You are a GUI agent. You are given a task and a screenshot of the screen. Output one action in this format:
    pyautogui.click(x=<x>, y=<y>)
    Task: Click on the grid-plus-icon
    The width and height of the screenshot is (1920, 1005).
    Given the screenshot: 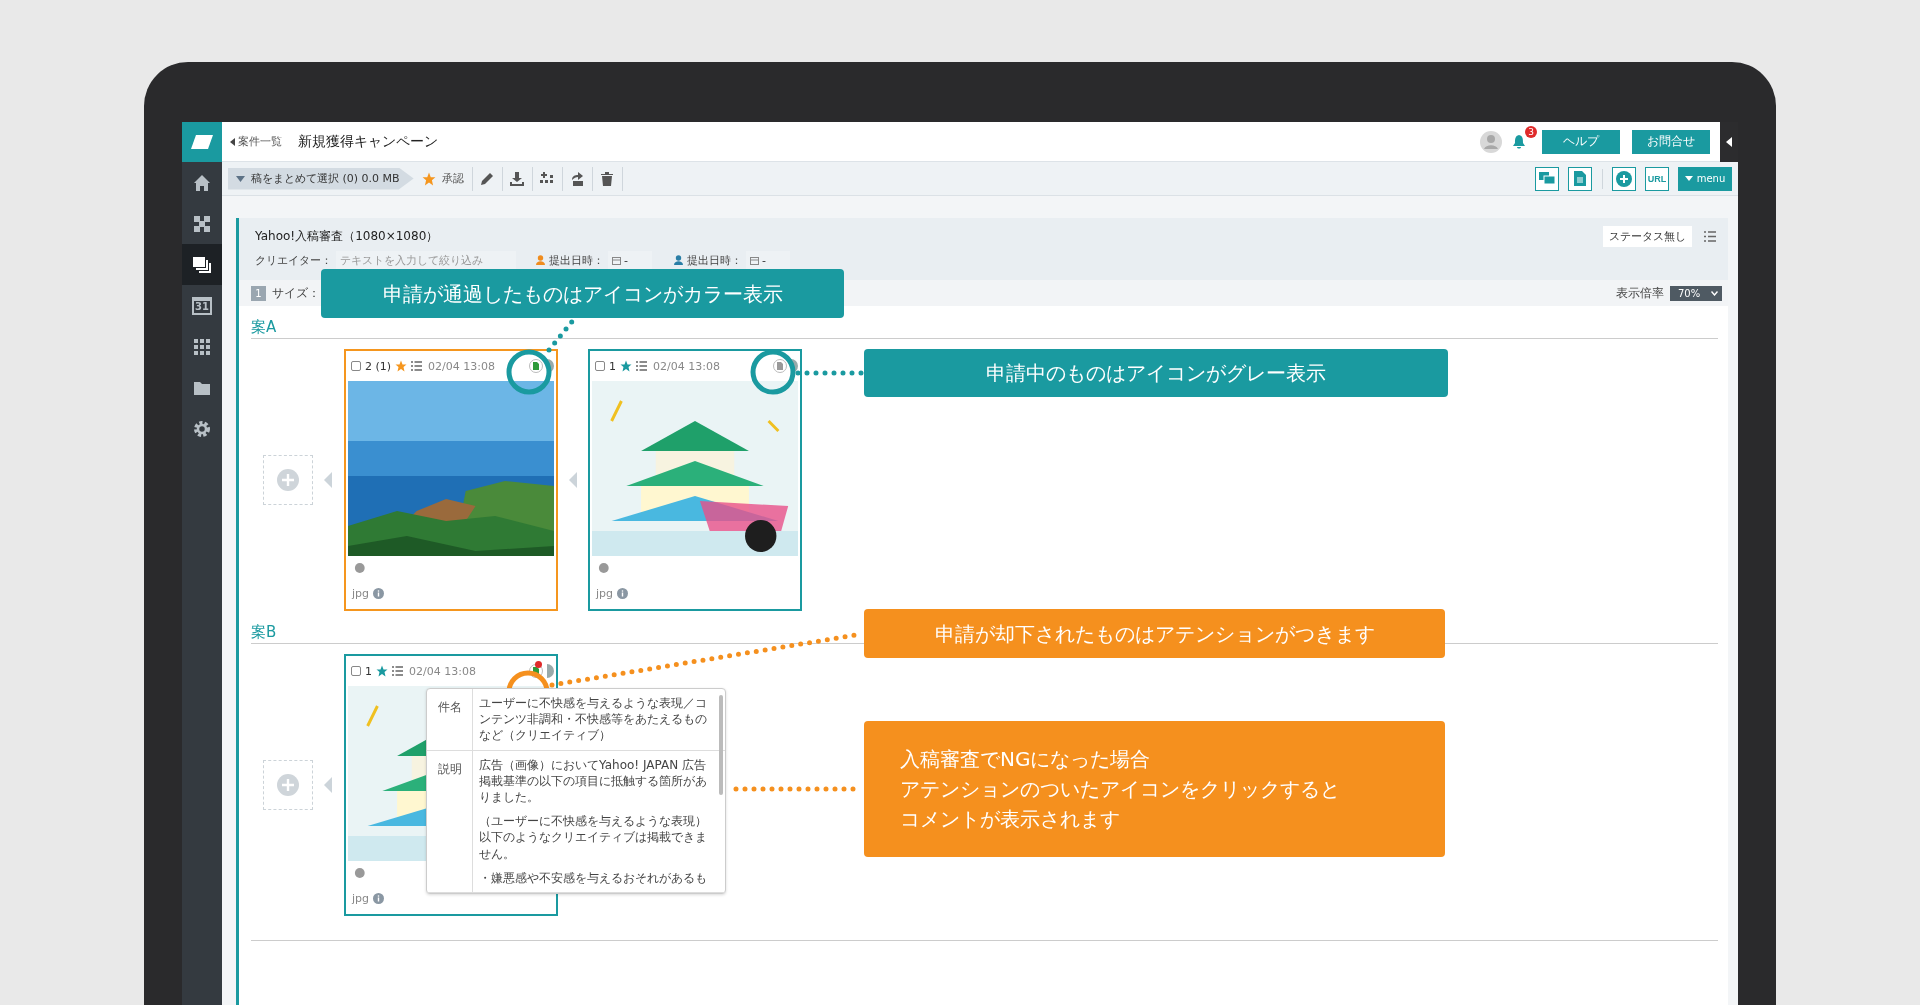 What is the action you would take?
    pyautogui.click(x=547, y=178)
    